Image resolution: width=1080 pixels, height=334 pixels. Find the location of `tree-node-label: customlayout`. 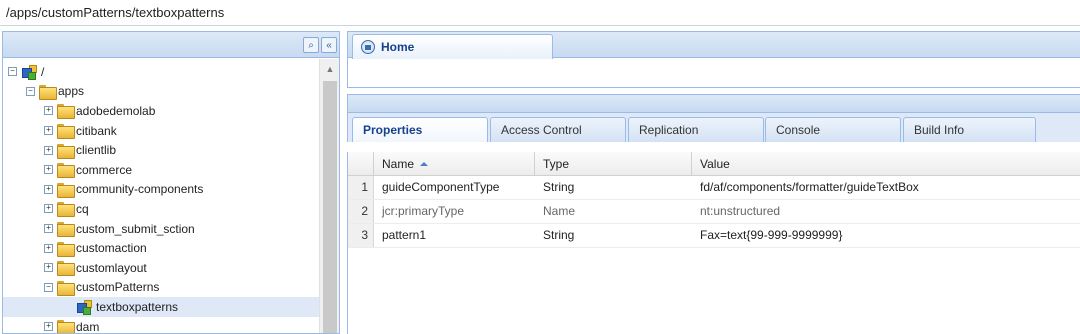

tree-node-label: customlayout is located at coordinates (111, 267).